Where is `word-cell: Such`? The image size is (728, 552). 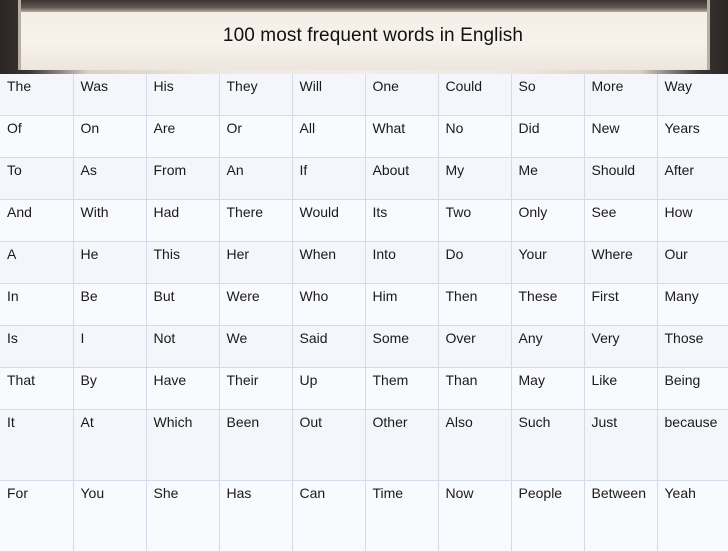 word-cell: Such is located at coordinates (548, 445).